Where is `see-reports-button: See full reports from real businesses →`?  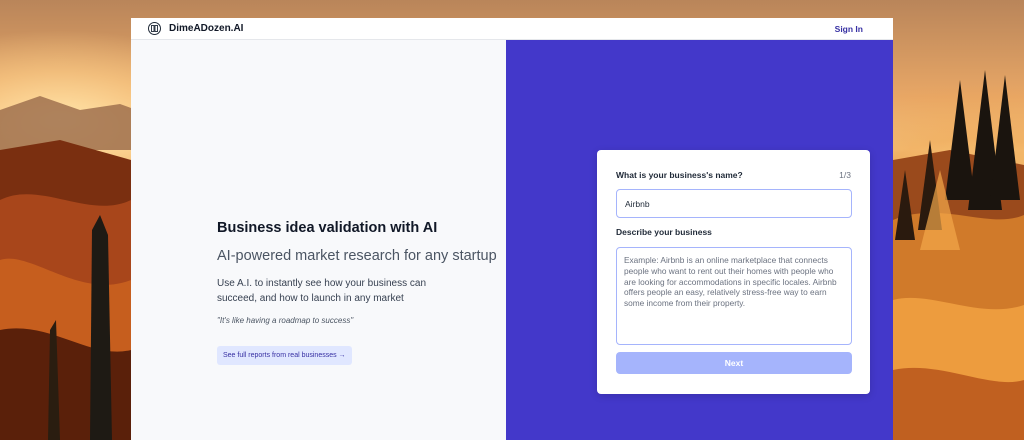 see-reports-button: See full reports from real businesses → is located at coordinates (284, 355).